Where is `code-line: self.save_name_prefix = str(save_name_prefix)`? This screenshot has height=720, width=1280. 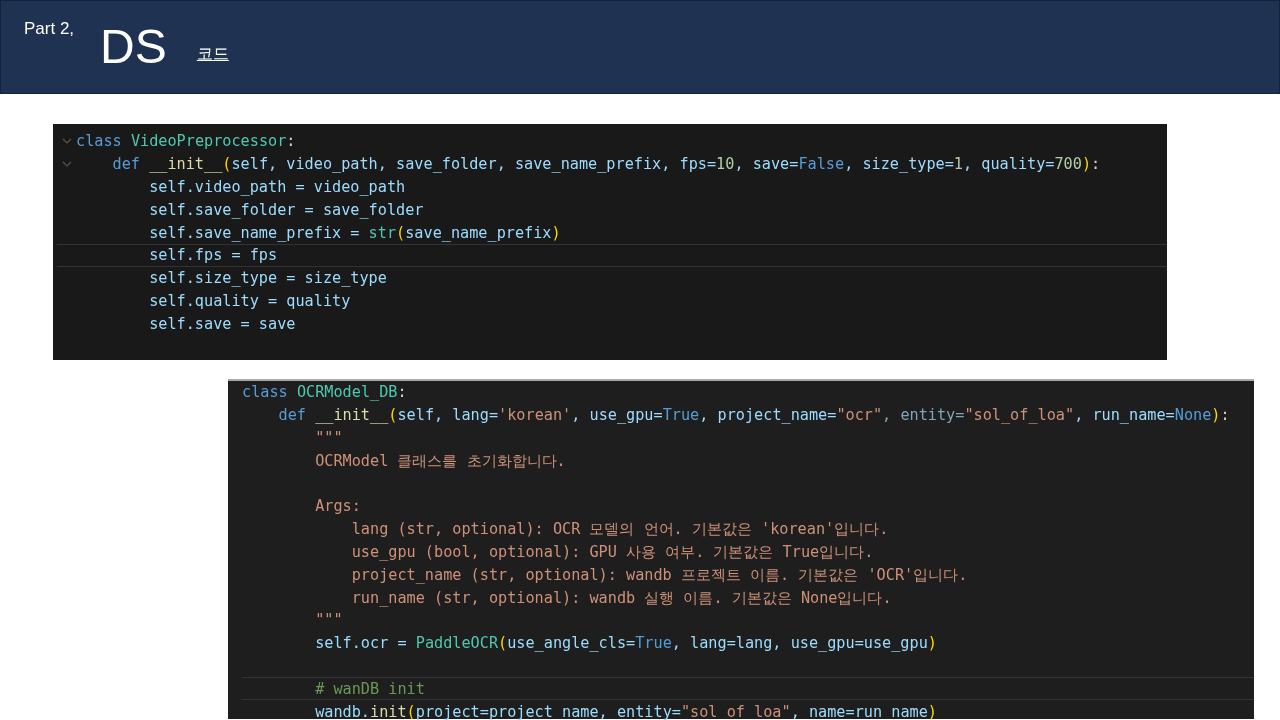 code-line: self.save_name_prefix = str(save_name_prefix) is located at coordinates (354, 232).